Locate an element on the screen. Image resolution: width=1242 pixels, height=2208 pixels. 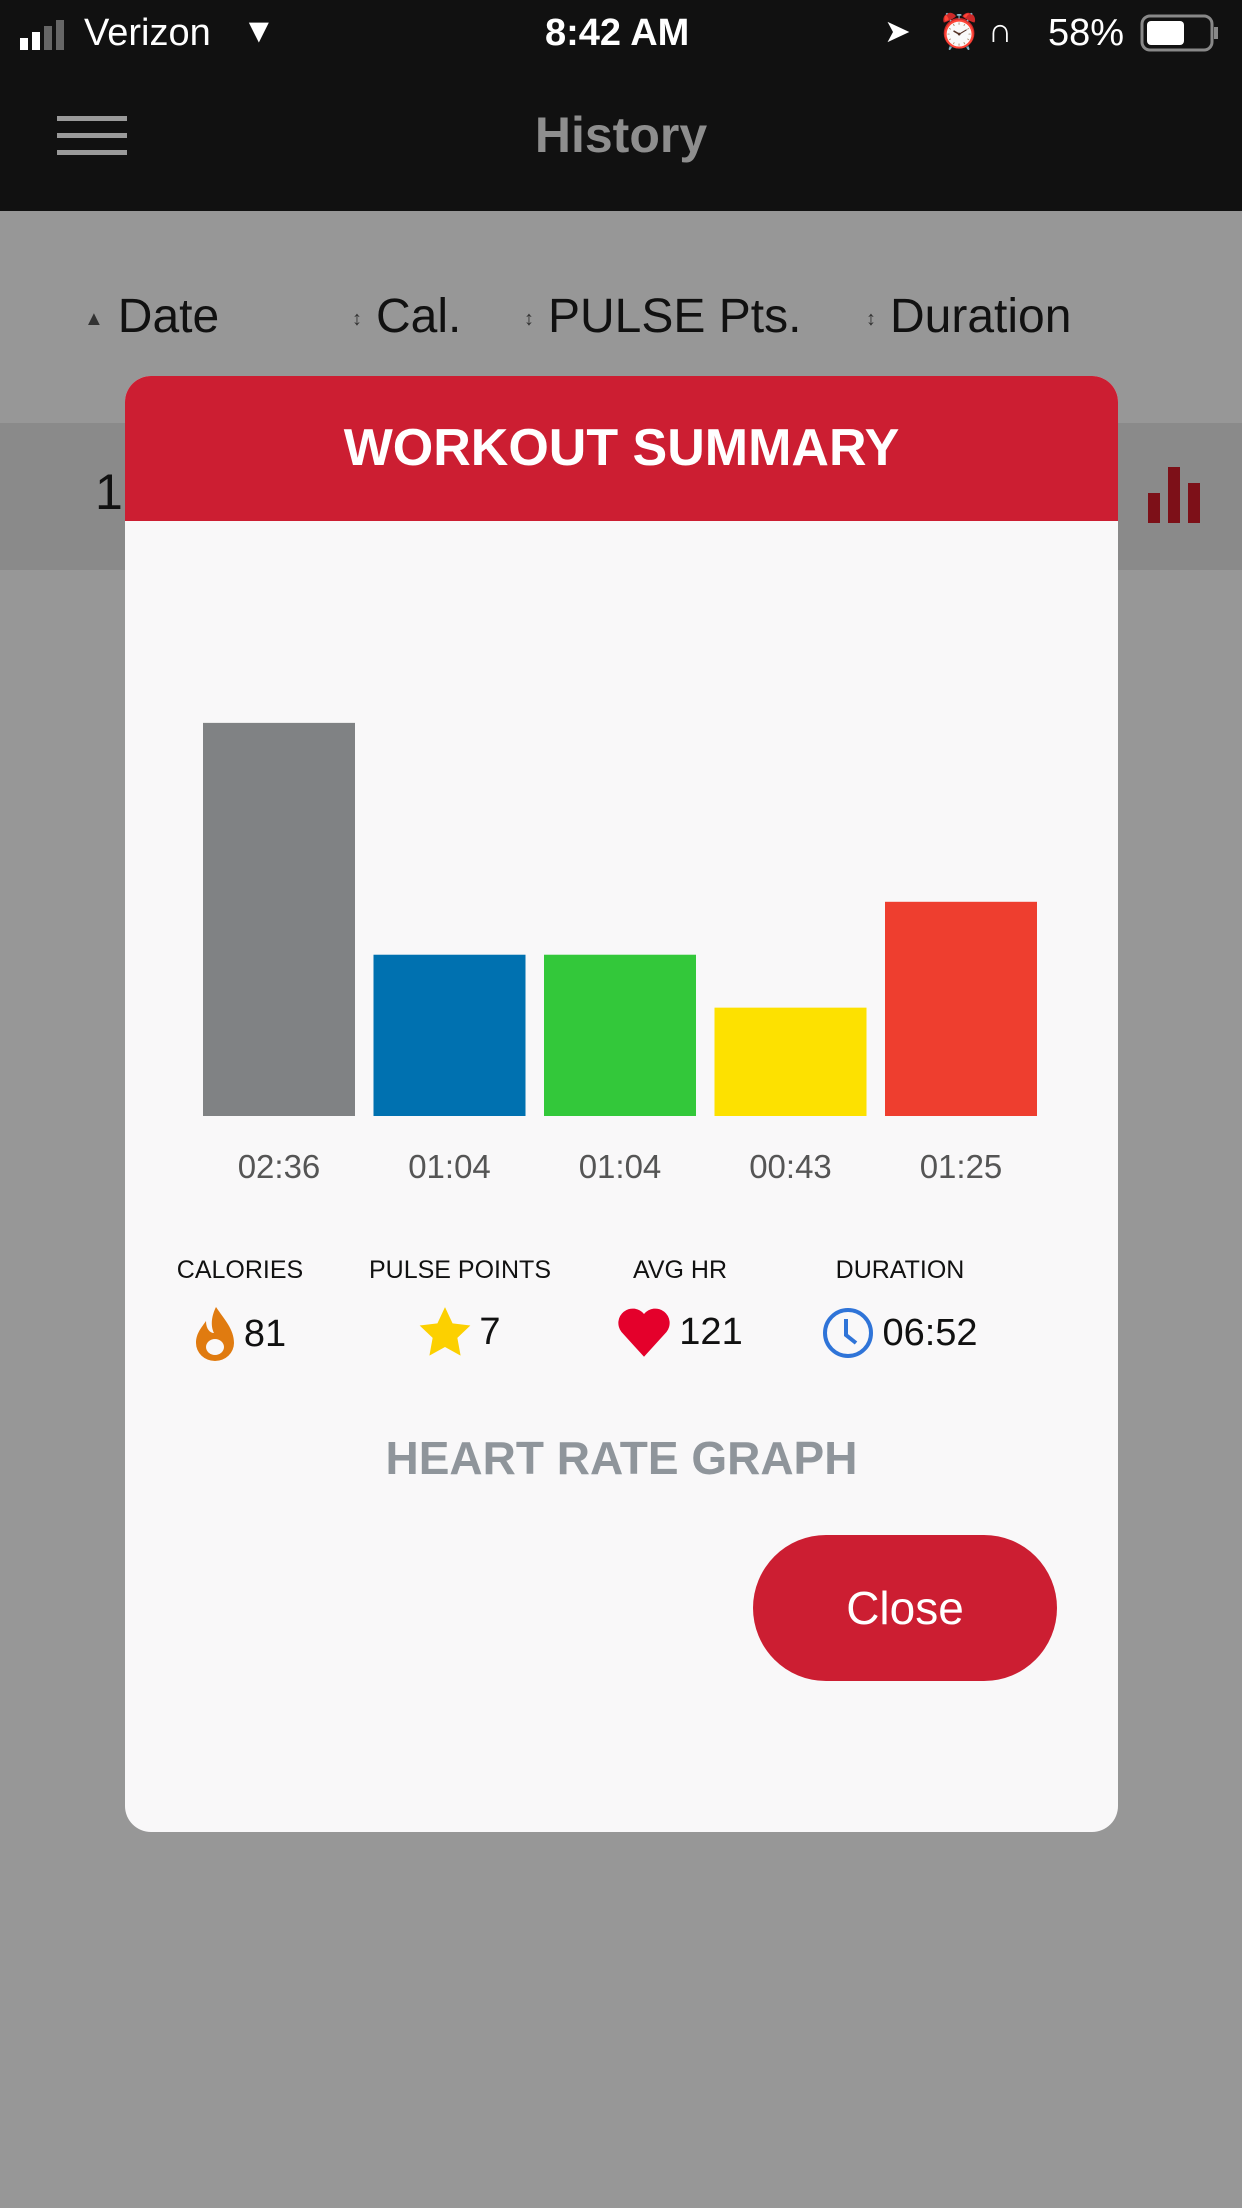
page-title: History is located at coordinates (621, 135).